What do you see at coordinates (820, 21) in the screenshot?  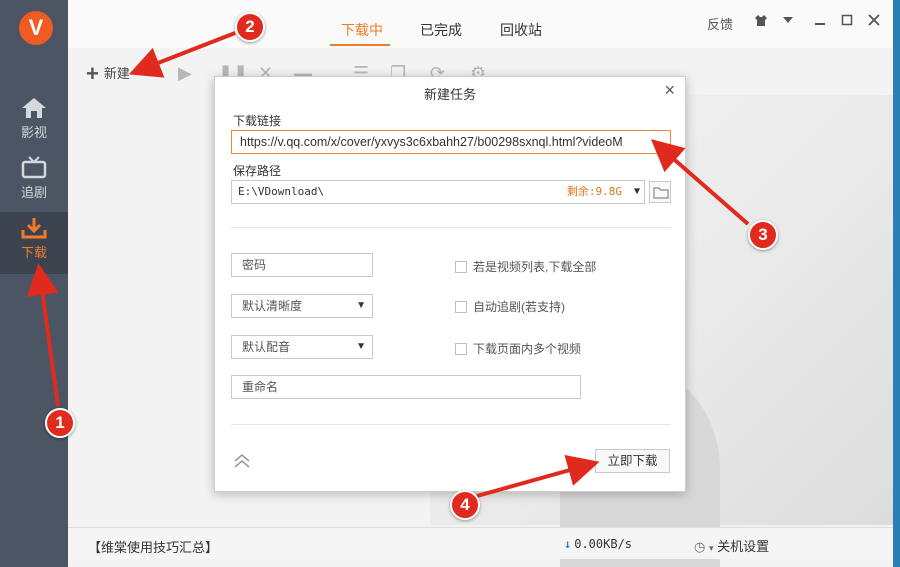 I see `minimize-icon` at bounding box center [820, 21].